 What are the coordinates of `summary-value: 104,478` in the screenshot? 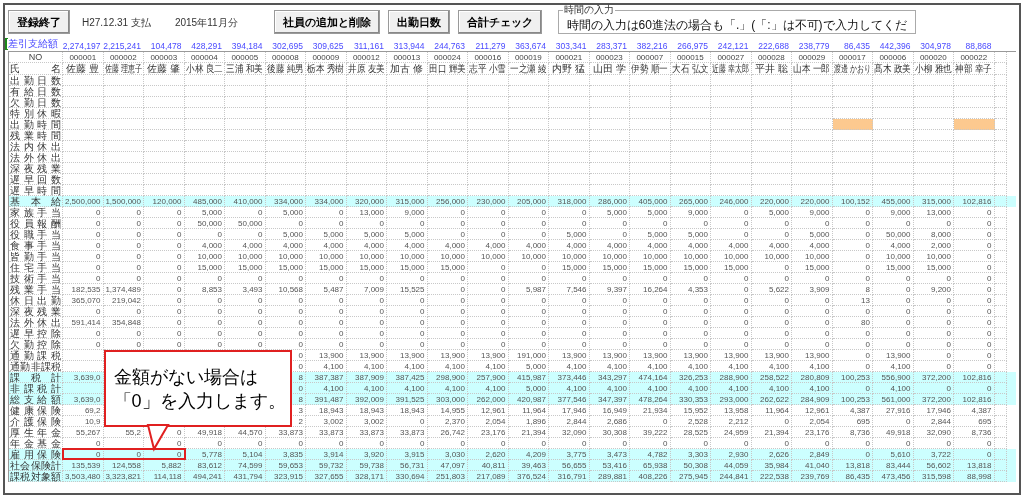 It's located at (166, 46).